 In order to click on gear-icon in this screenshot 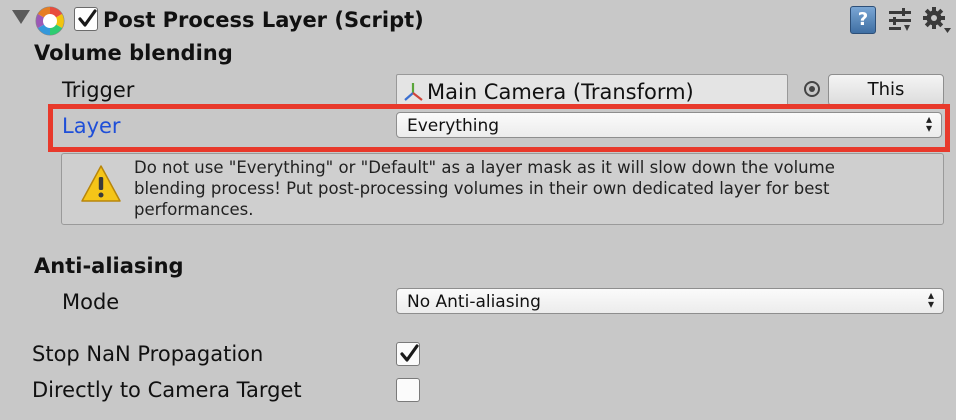, I will do `click(937, 20)`.